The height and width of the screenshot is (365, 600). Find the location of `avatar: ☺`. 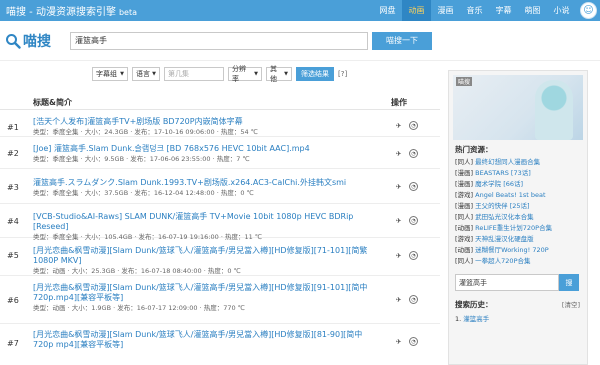

avatar: ☺ is located at coordinates (588, 10).